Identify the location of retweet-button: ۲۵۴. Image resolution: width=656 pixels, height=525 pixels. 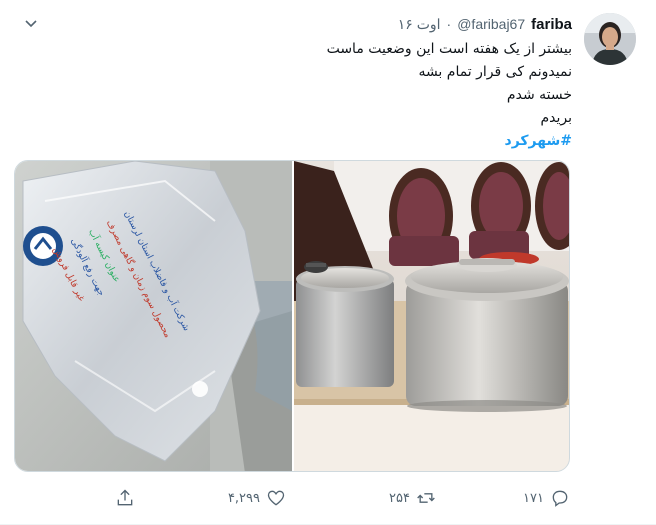
(412, 498).